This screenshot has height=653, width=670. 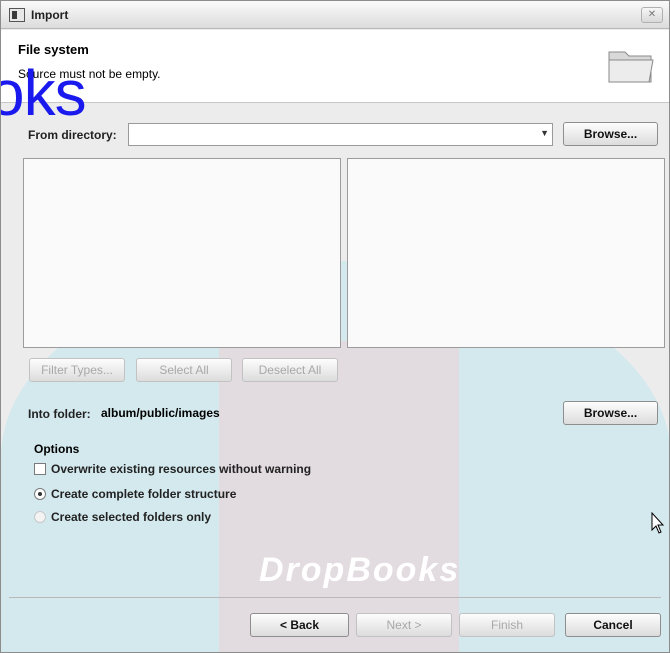 I want to click on into-folder-label: Into folder:, so click(x=59, y=414).